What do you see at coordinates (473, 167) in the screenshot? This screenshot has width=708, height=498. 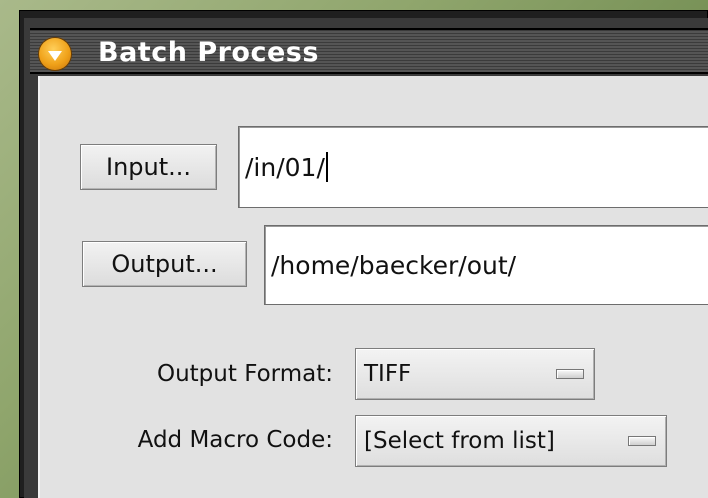 I see `input-path-field: /in/01/` at bounding box center [473, 167].